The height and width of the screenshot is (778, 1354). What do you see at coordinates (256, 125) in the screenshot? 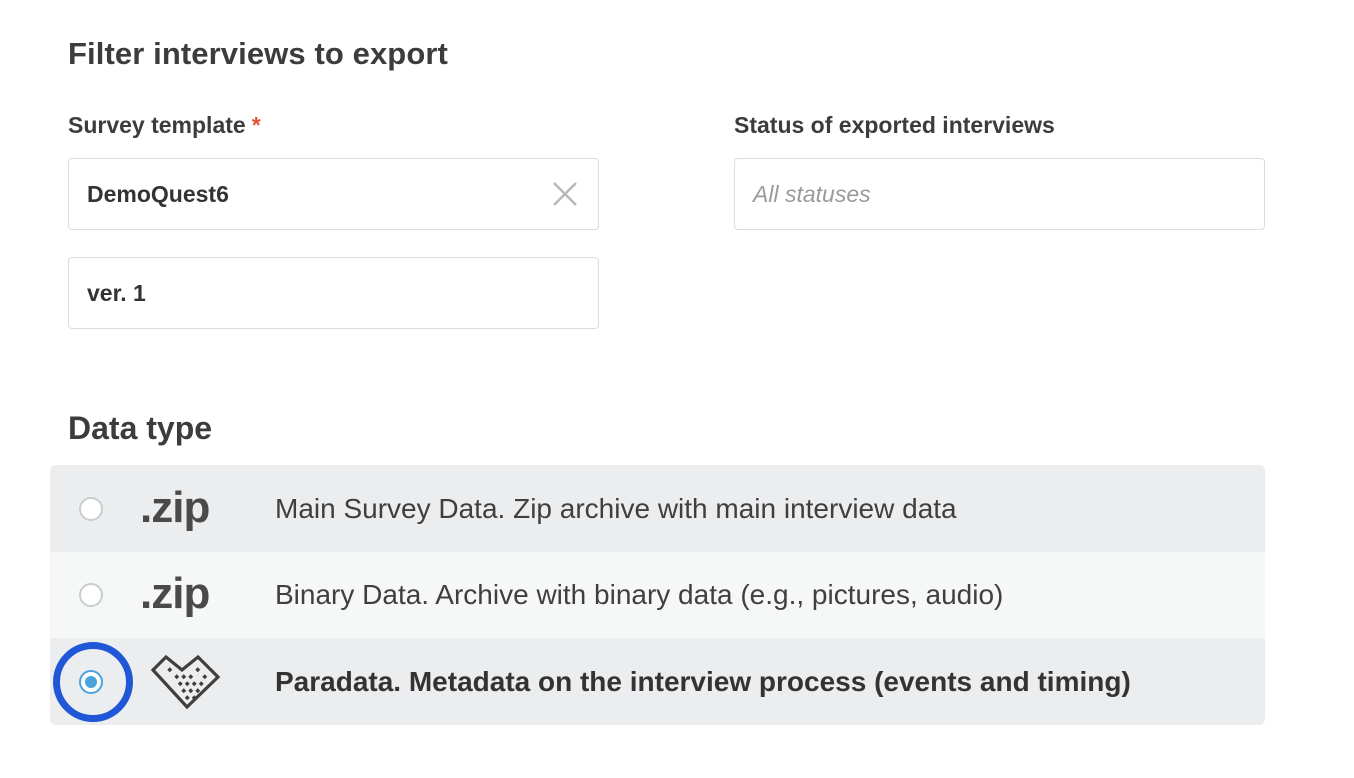
I see `required-marker: *` at bounding box center [256, 125].